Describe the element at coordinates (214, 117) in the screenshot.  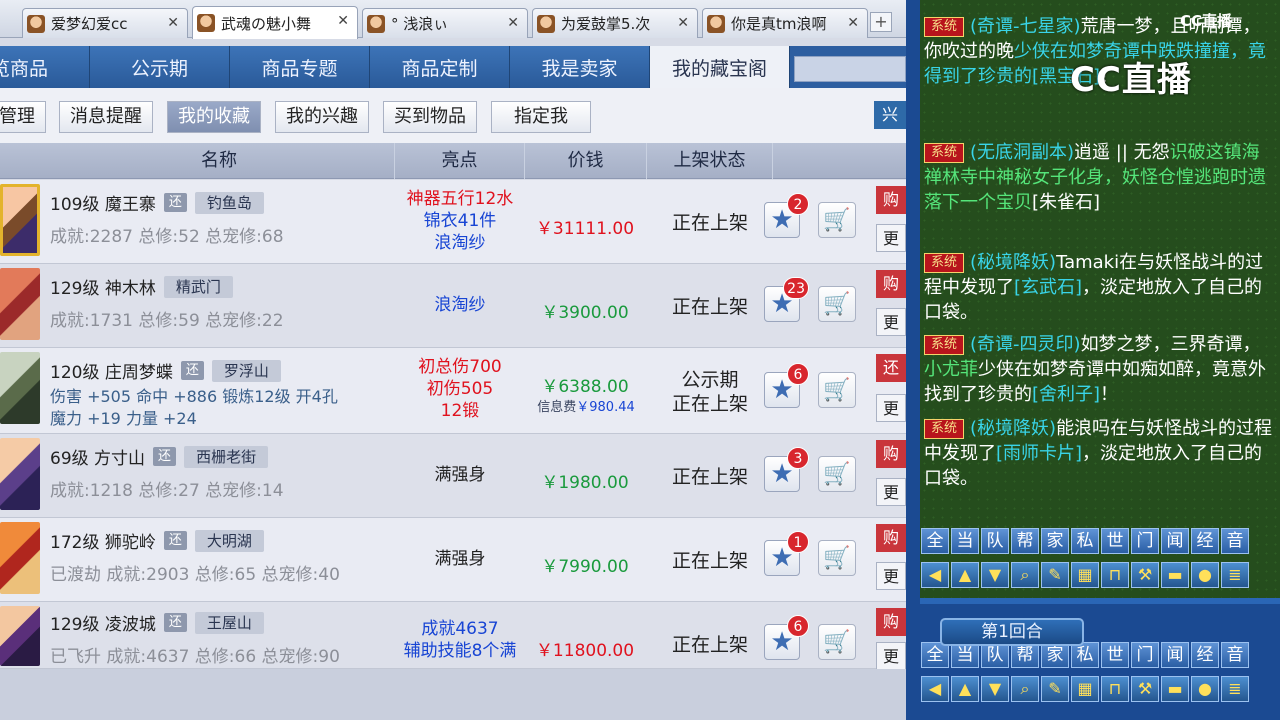
I see `subnav-favorites: 我的收藏` at that location.